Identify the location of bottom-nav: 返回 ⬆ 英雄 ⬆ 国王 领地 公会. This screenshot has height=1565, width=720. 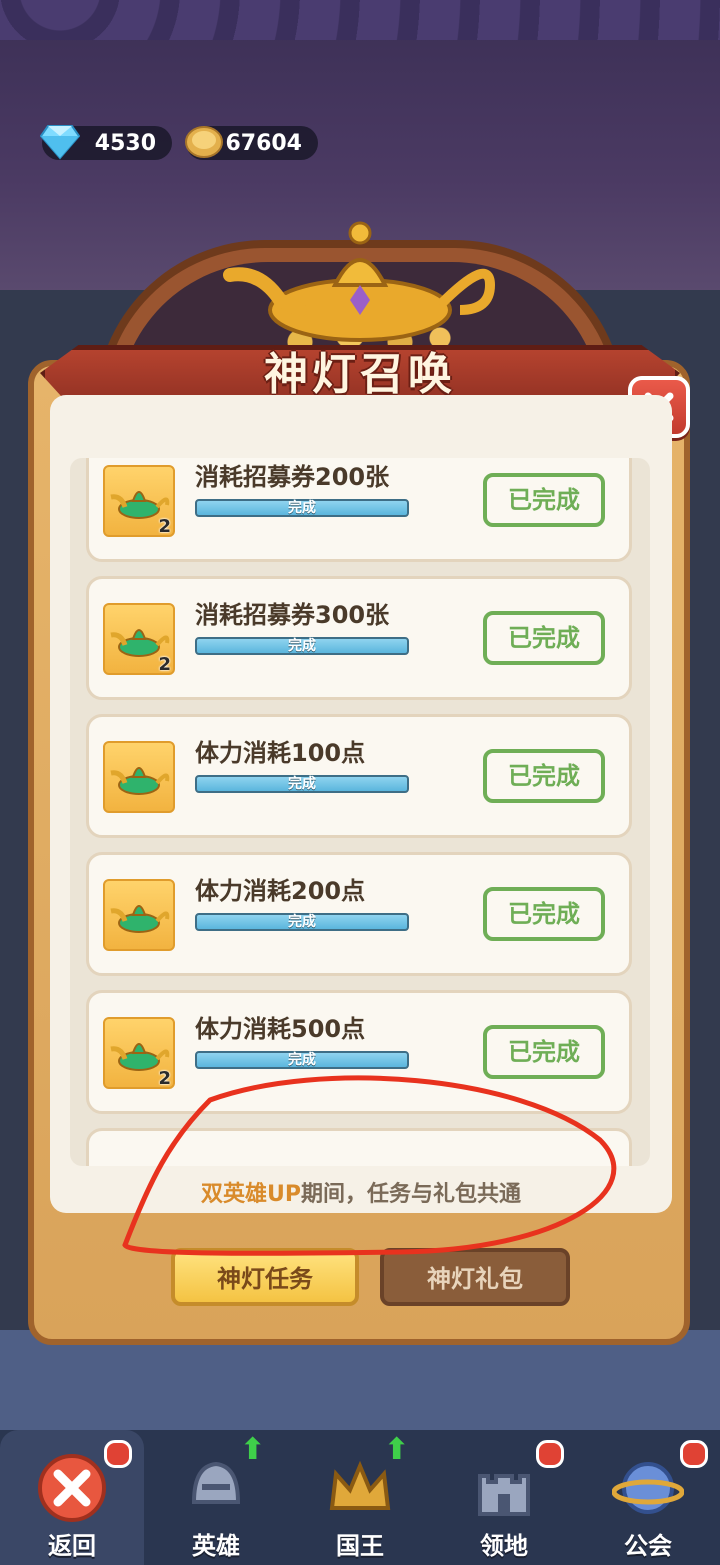
(360, 1497).